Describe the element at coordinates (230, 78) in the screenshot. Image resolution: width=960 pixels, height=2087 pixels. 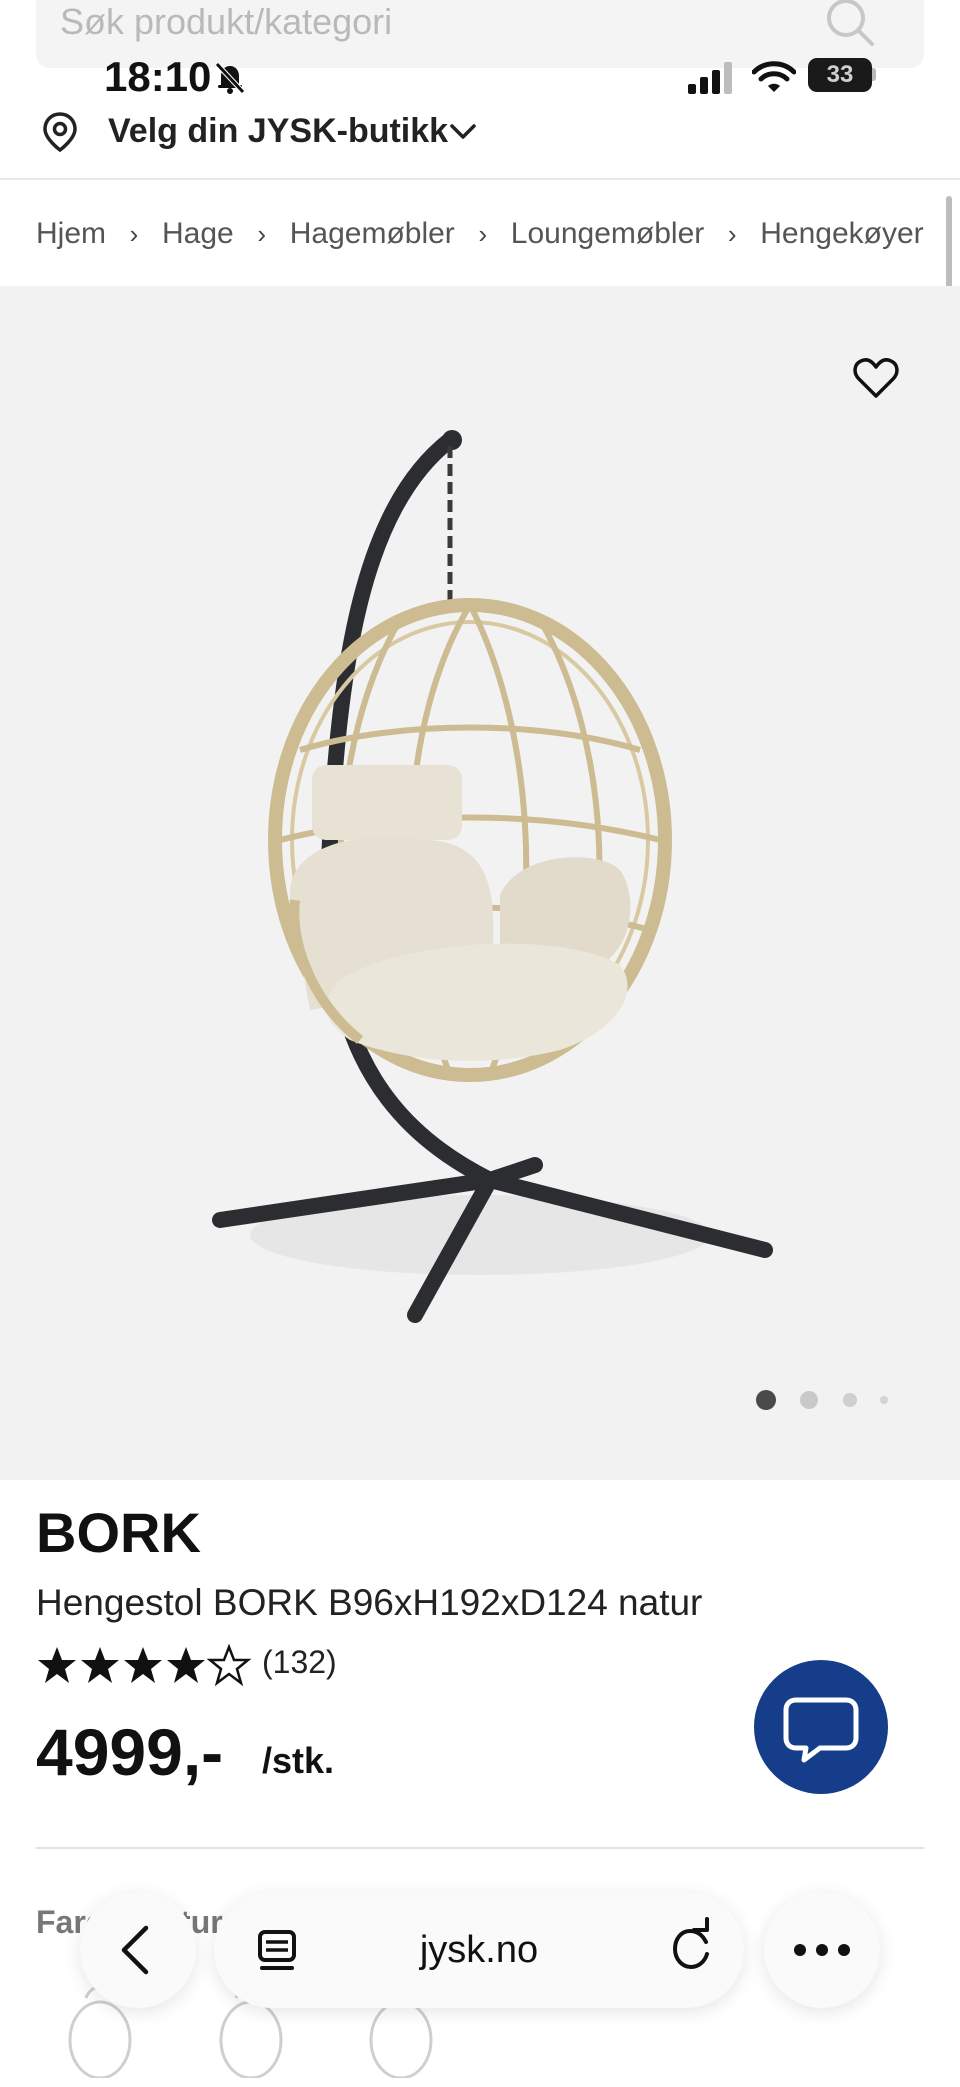
I see `bell-slash-icon` at that location.